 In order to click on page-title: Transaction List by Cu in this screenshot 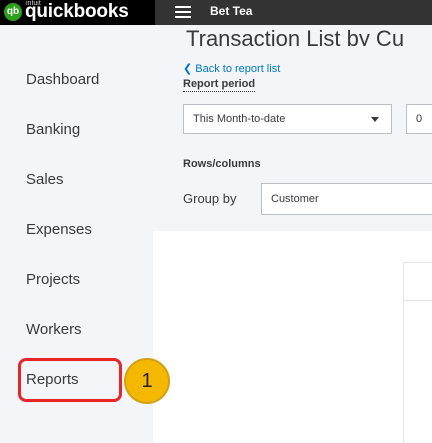, I will do `click(295, 36)`.